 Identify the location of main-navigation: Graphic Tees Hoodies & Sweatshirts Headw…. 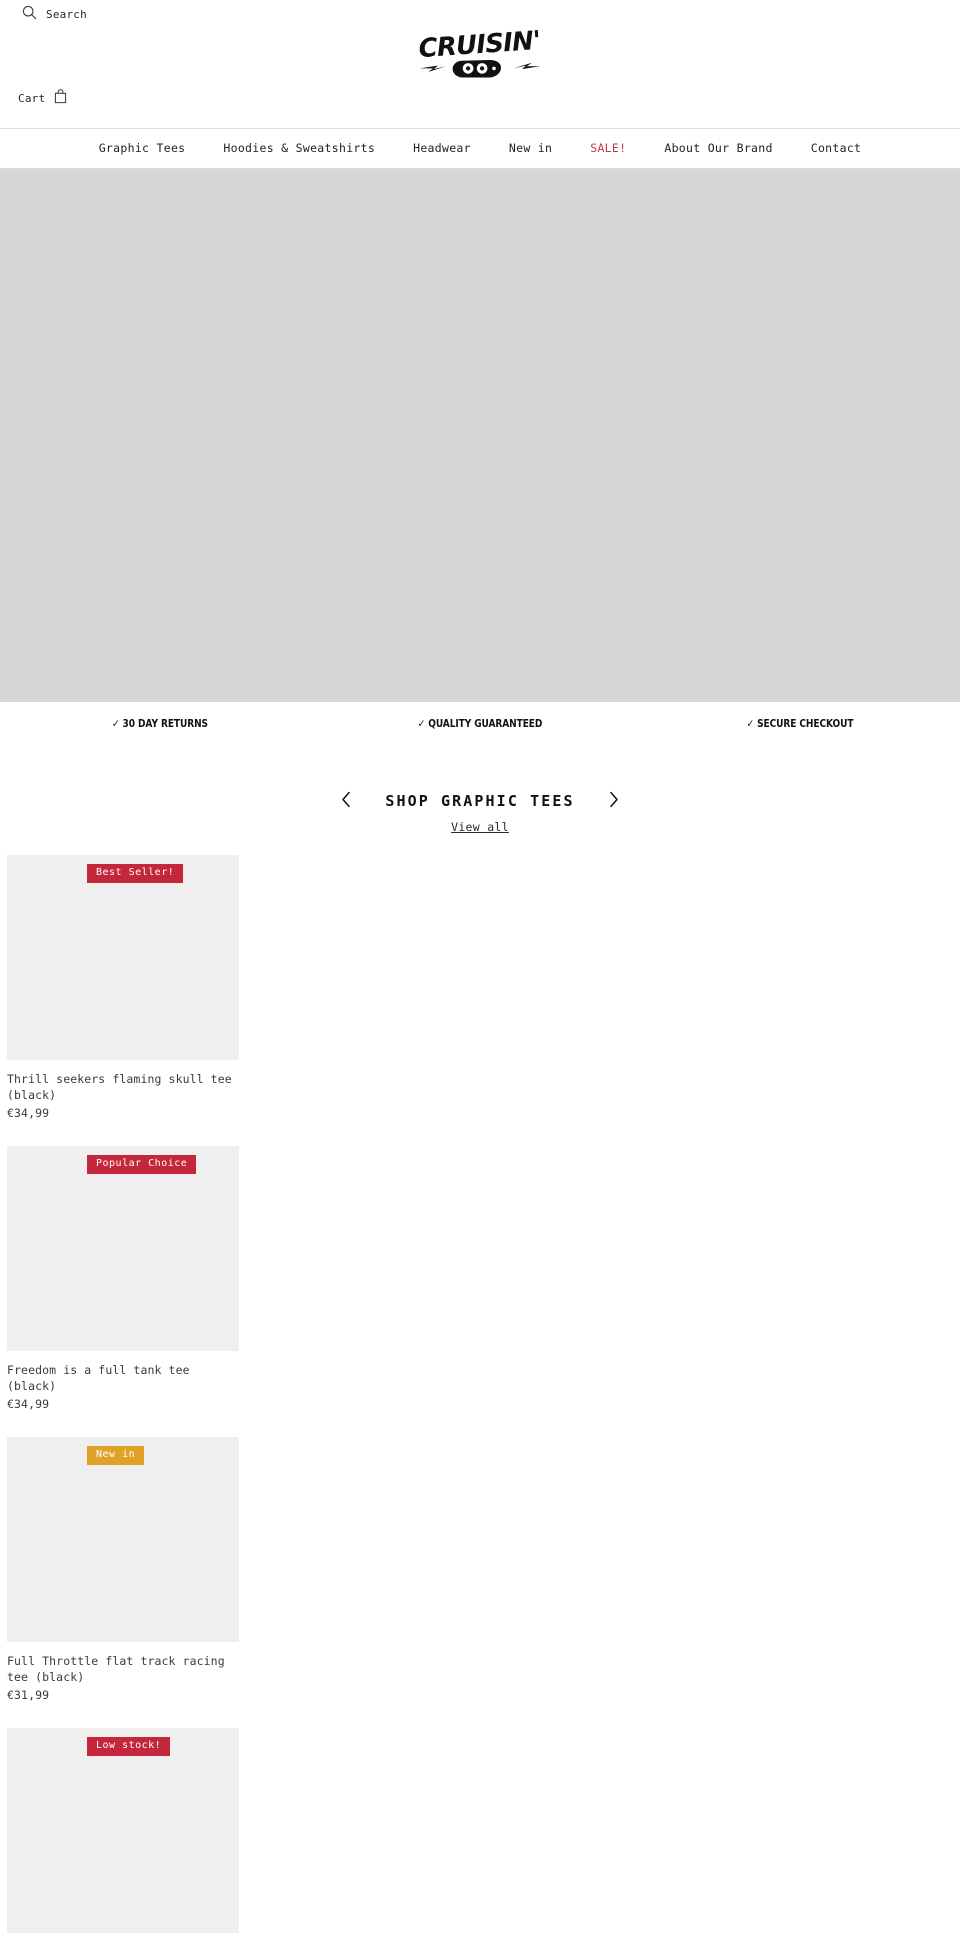
(480, 149).